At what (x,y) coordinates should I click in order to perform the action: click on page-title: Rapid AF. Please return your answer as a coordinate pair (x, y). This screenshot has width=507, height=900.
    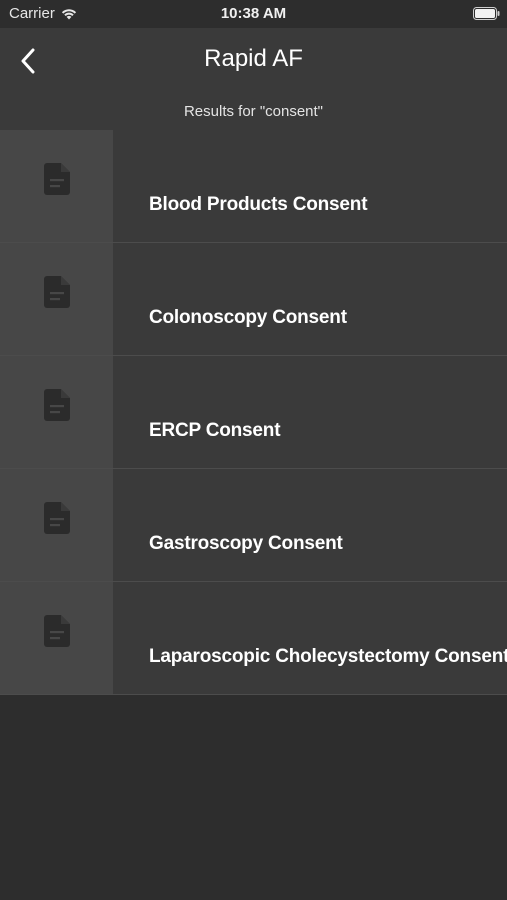
    Looking at the image, I should click on (253, 58).